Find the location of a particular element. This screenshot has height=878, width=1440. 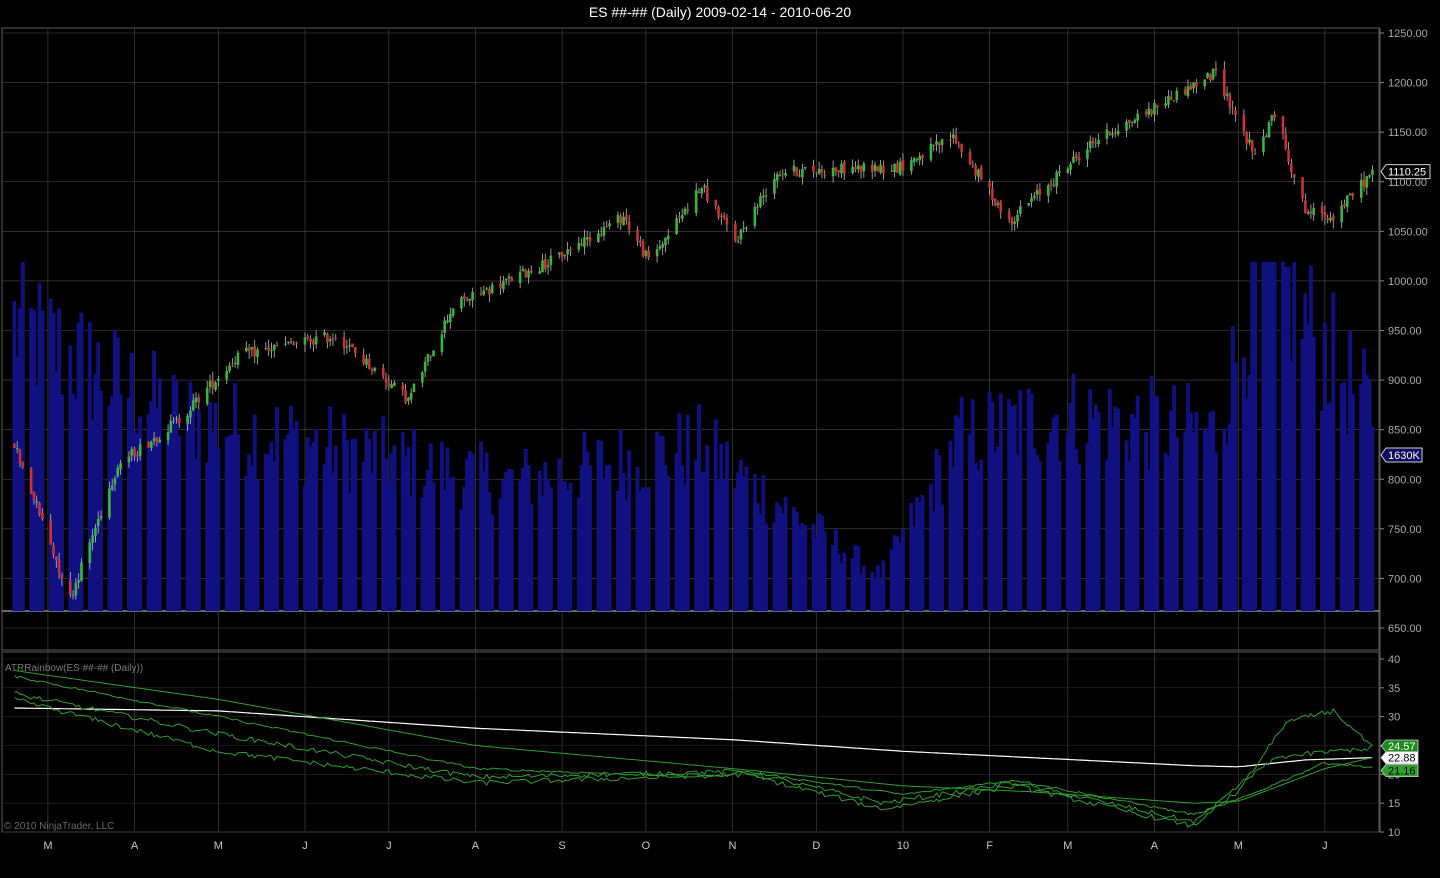

price-tick-label: 1250.00 is located at coordinates (1408, 34).